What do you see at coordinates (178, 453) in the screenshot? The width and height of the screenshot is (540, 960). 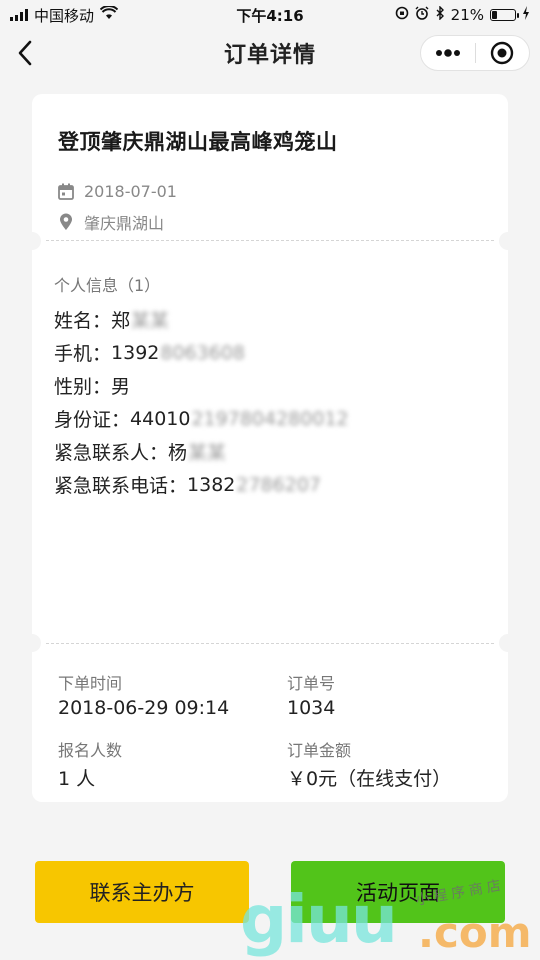 I see `info-value: 杨` at bounding box center [178, 453].